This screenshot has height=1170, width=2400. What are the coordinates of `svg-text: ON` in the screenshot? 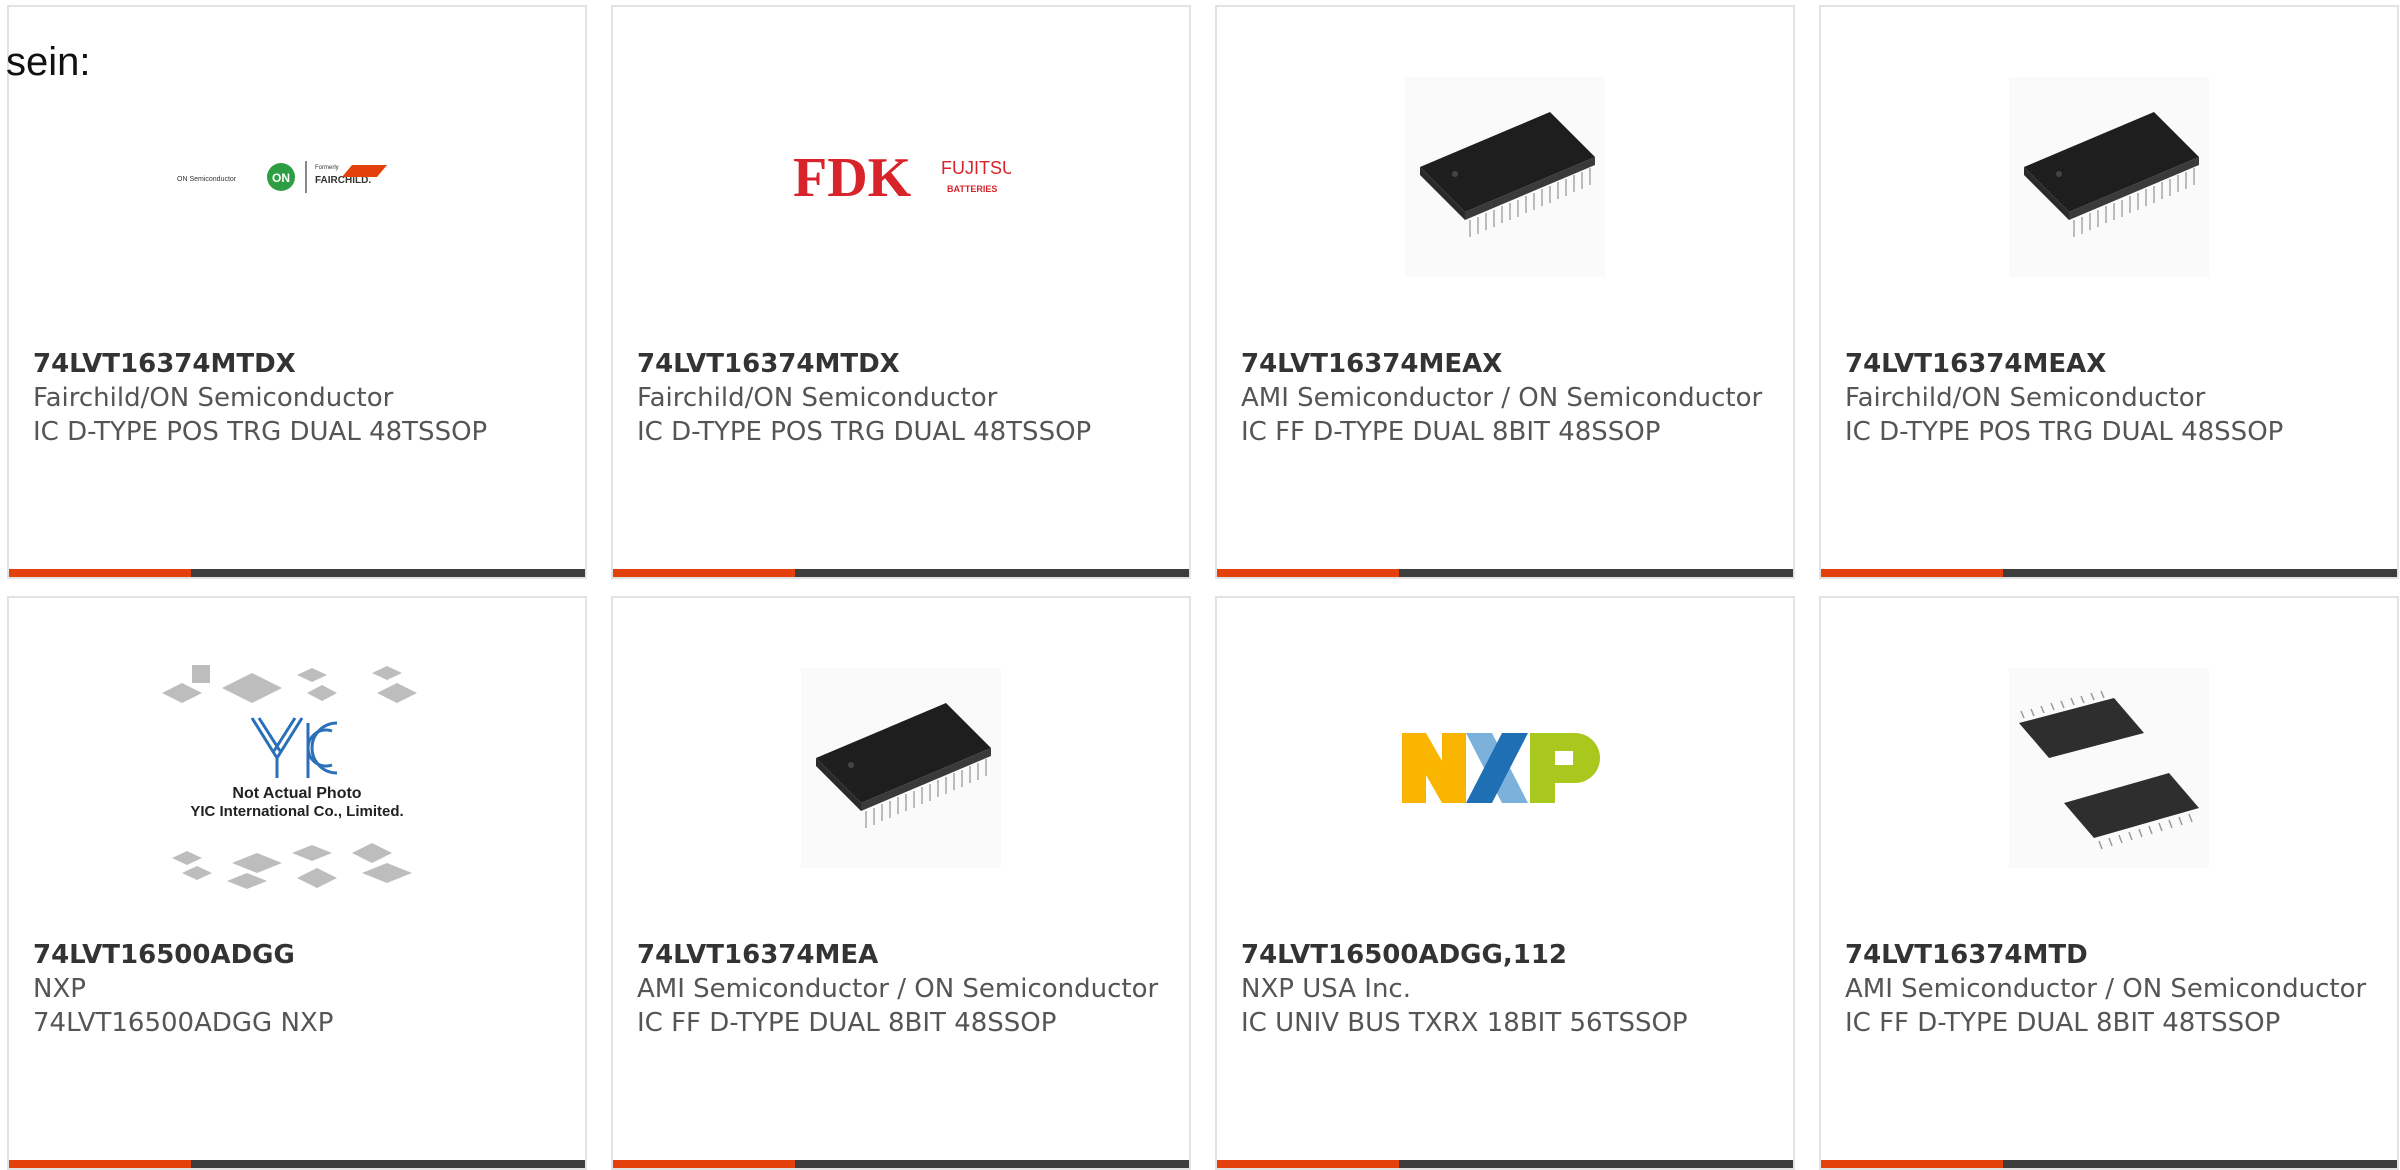 It's located at (281, 178).